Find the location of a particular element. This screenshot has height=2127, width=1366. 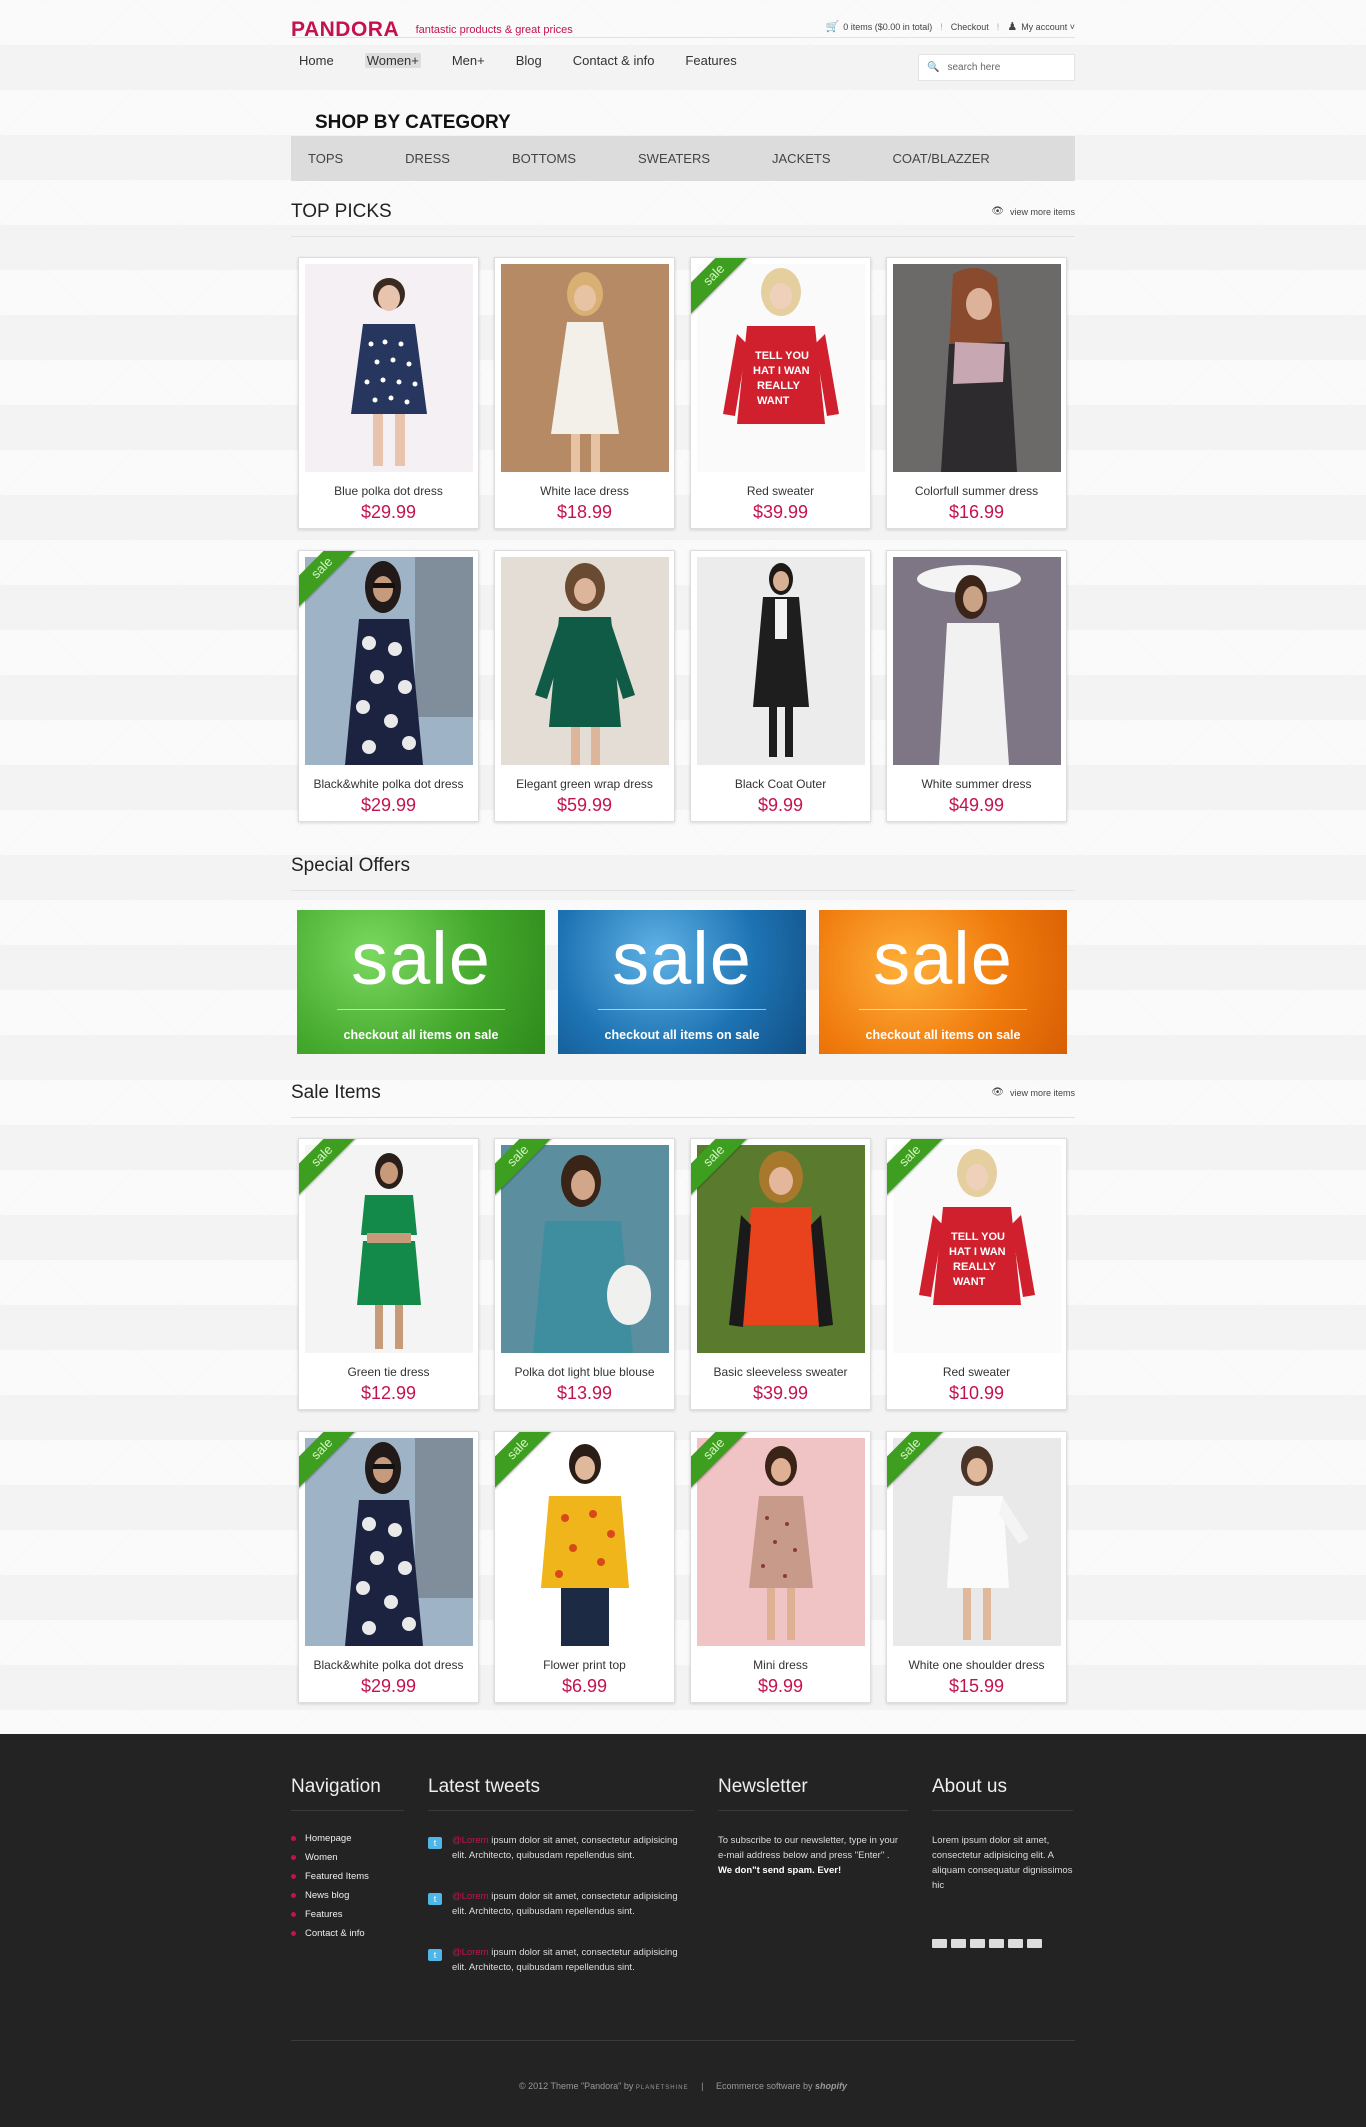

product-name: Flower print top is located at coordinates (584, 1665).